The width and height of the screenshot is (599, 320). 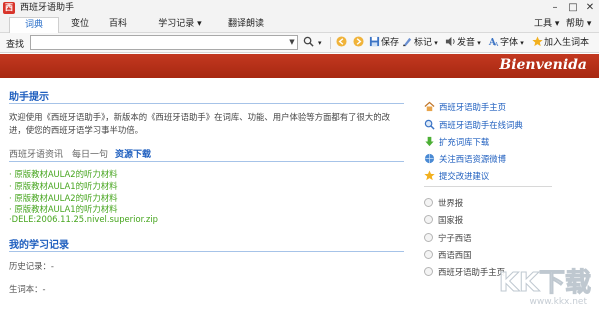 I want to click on font-label: 字体, so click(x=509, y=43).